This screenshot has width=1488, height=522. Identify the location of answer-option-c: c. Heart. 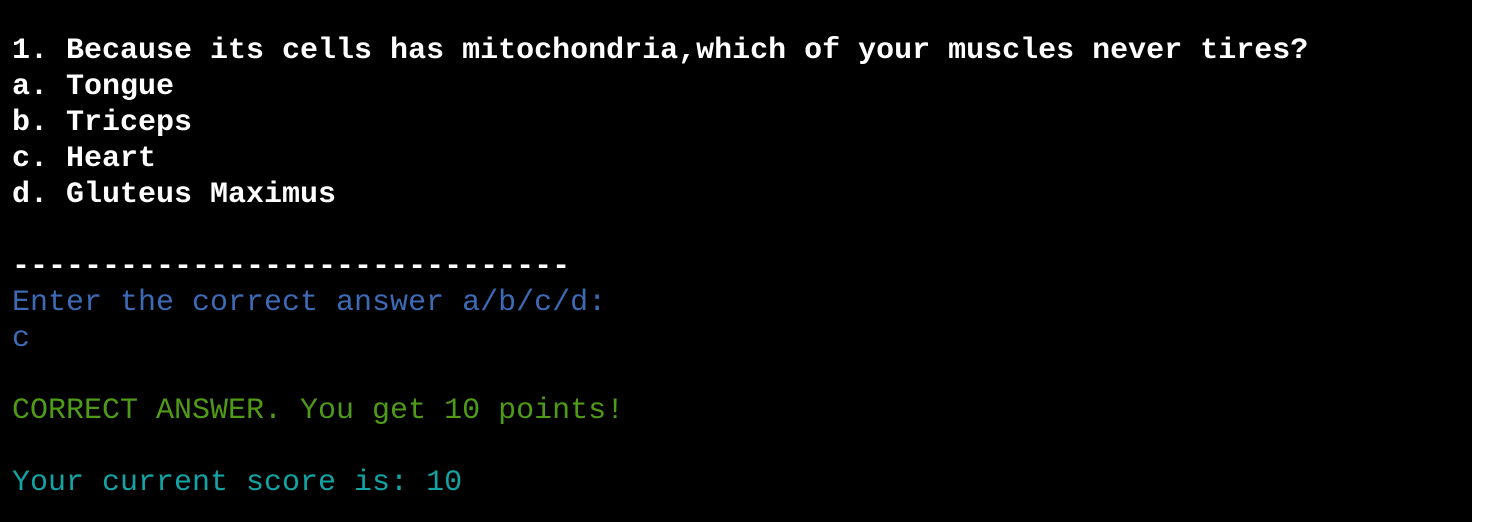
(84, 159).